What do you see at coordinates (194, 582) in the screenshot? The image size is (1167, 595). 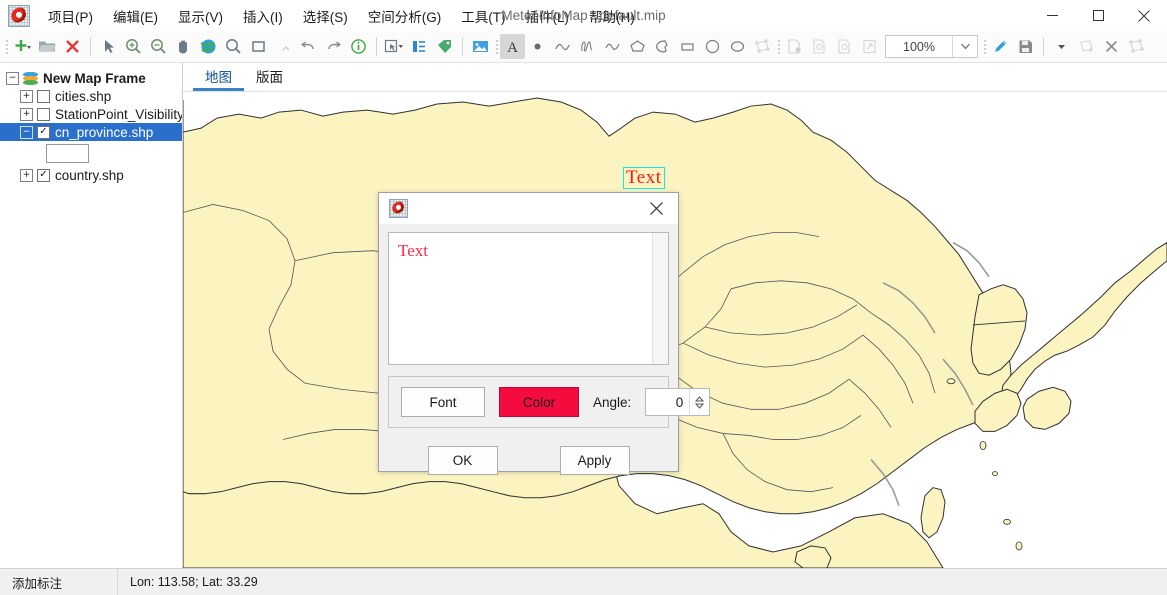 I see `status-coordinates: Lon: 113.58; Lat: 33.29` at bounding box center [194, 582].